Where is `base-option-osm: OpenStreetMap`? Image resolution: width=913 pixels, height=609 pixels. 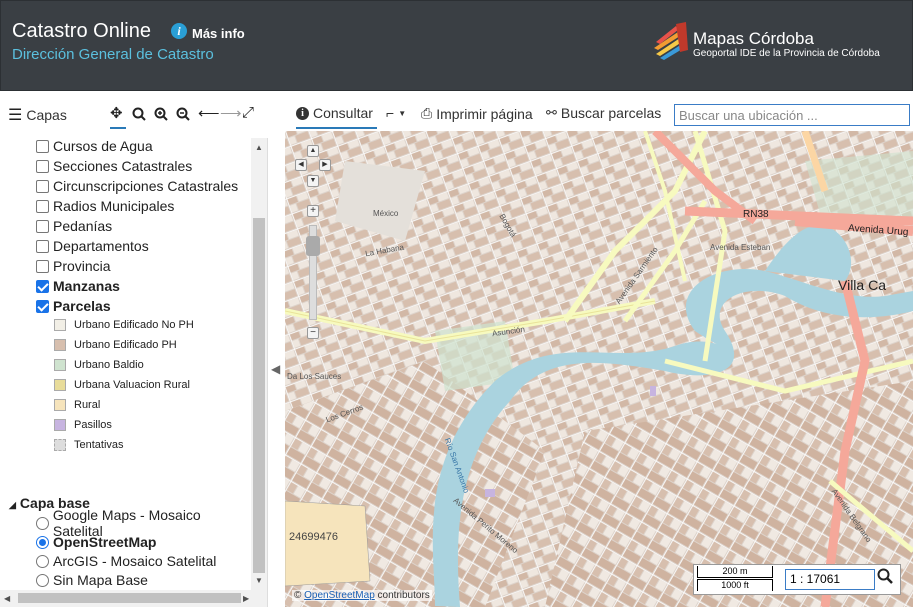
base-option-osm: OpenStreetMap is located at coordinates (96, 542).